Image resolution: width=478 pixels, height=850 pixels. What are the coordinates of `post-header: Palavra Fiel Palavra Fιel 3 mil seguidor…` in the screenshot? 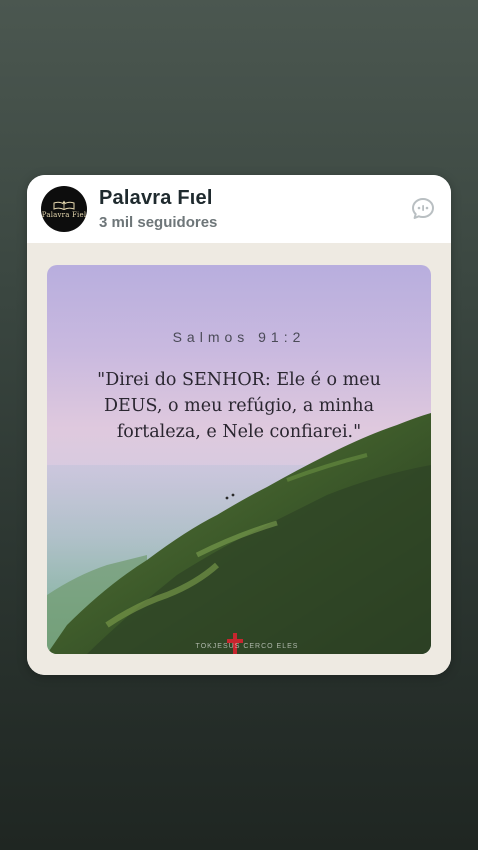 It's located at (239, 209).